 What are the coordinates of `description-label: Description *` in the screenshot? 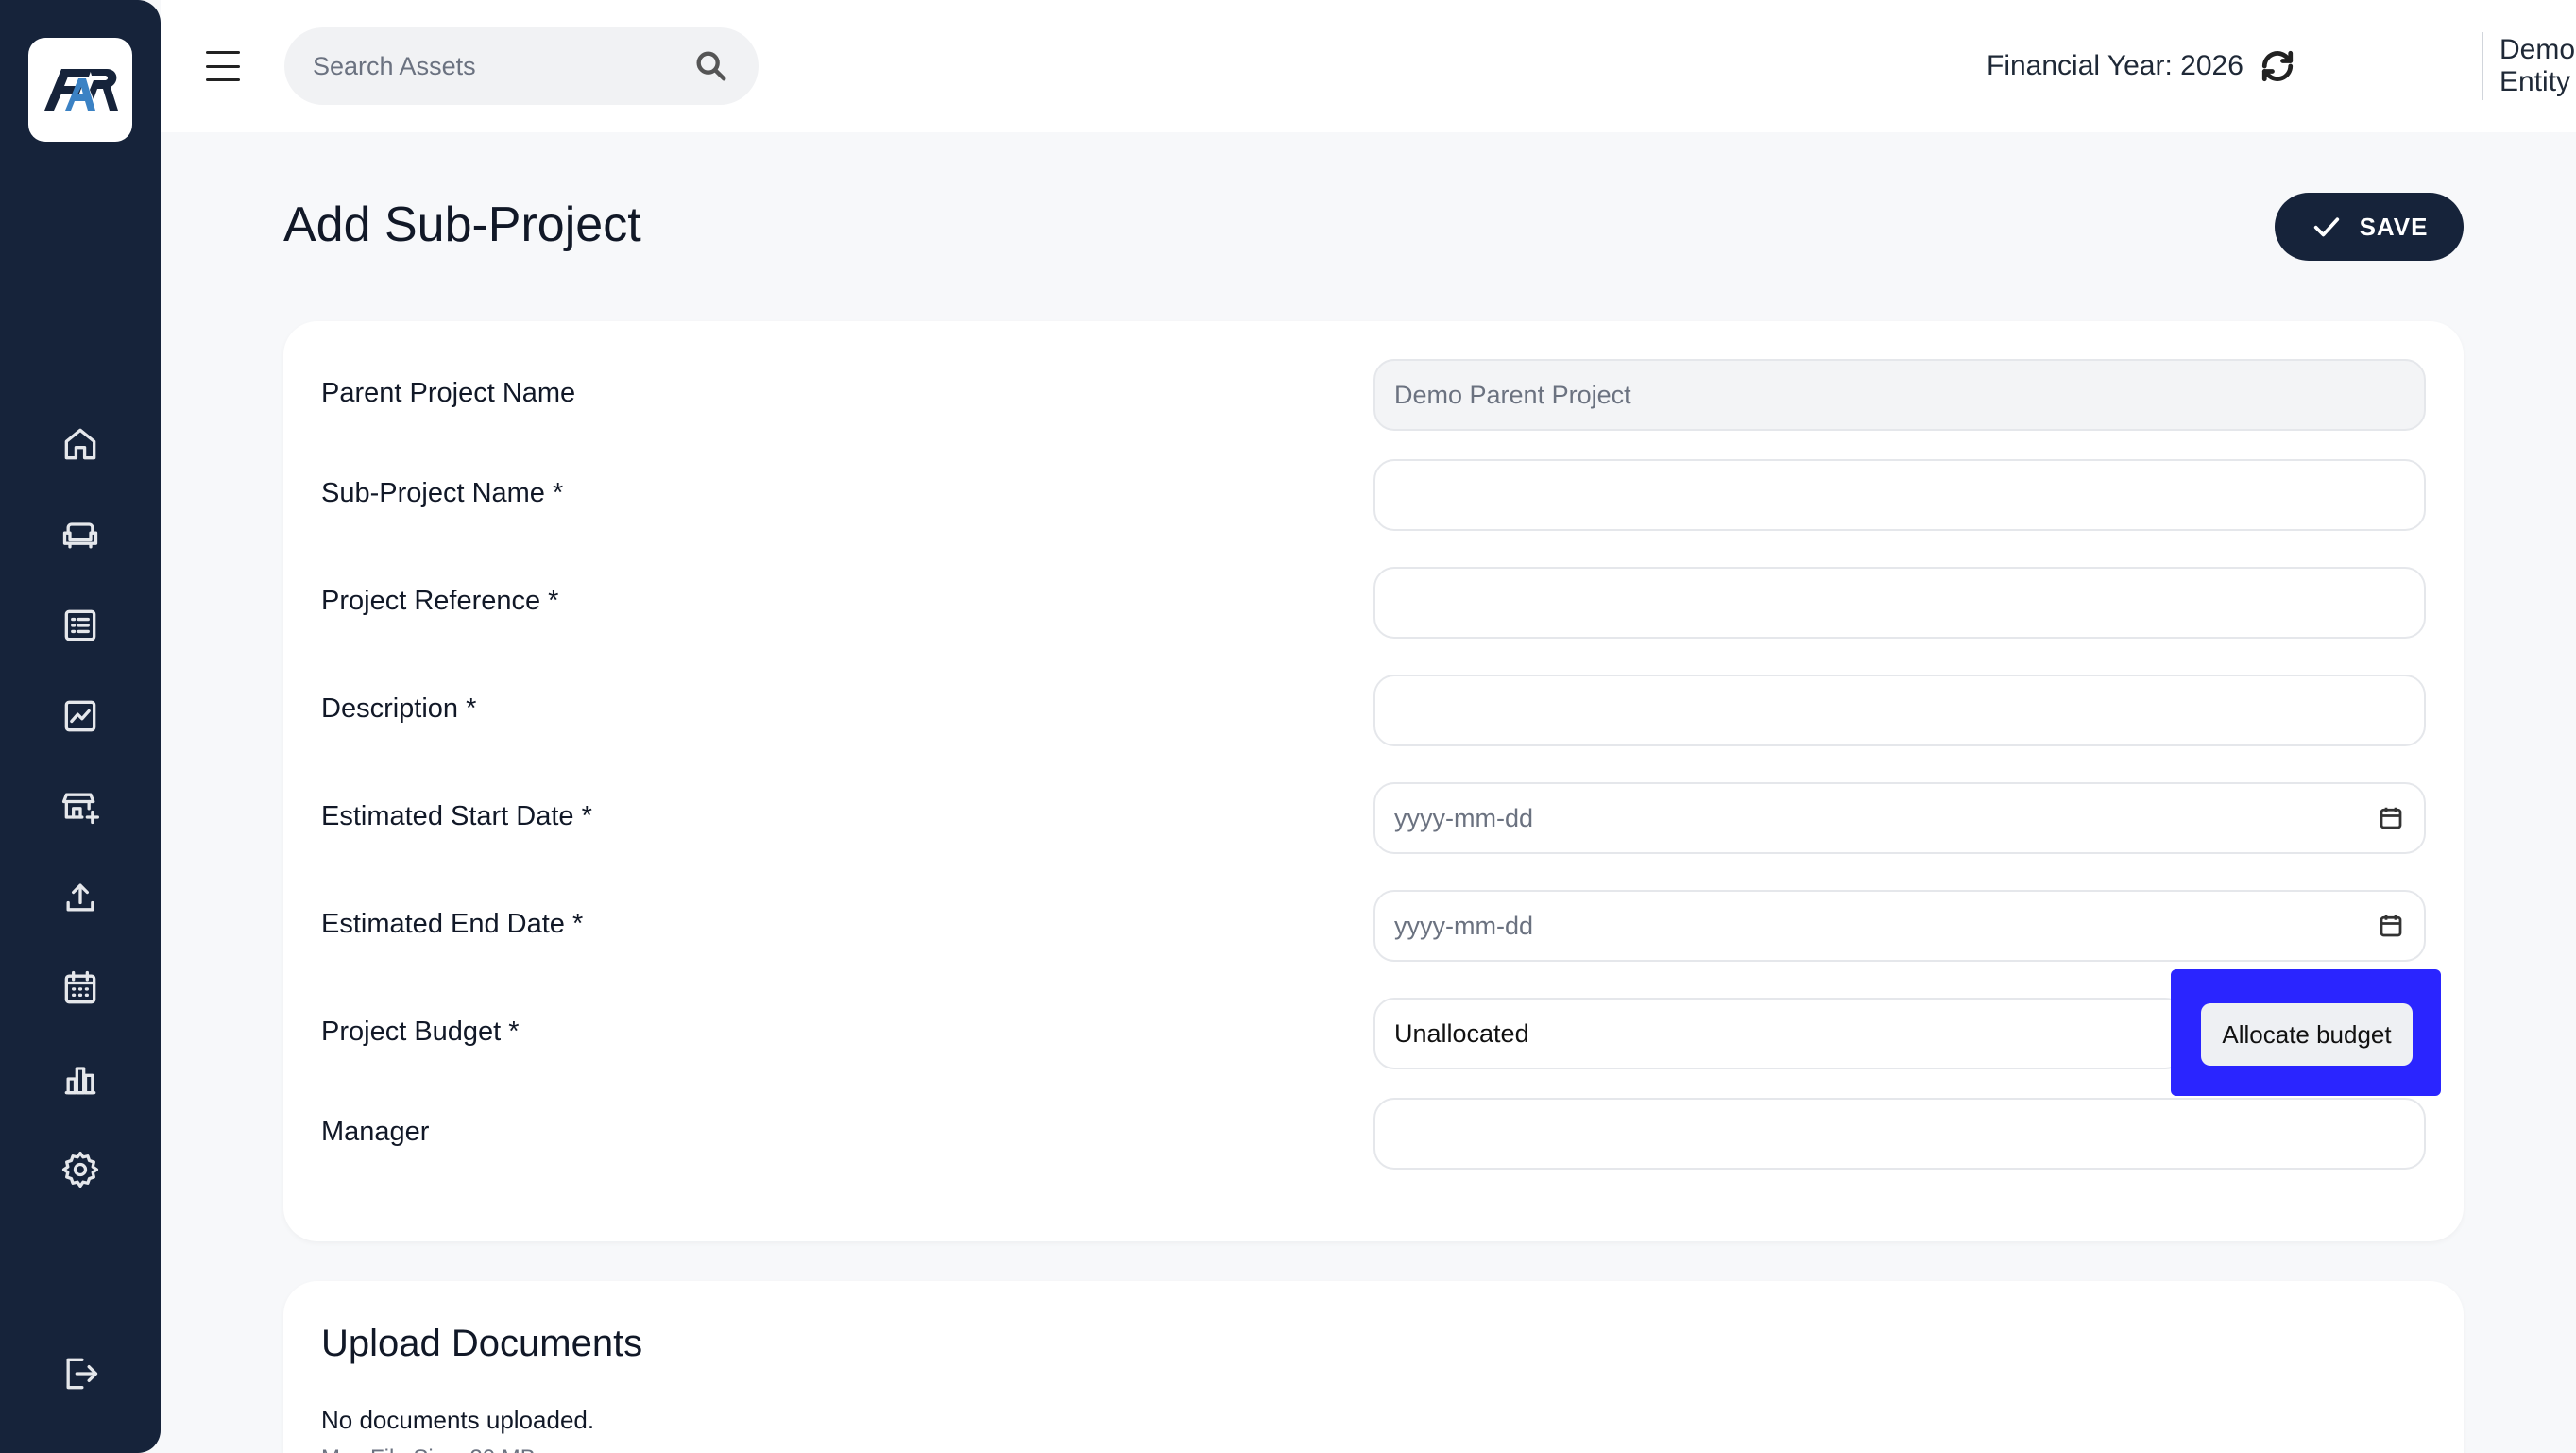 It's located at (399, 708).